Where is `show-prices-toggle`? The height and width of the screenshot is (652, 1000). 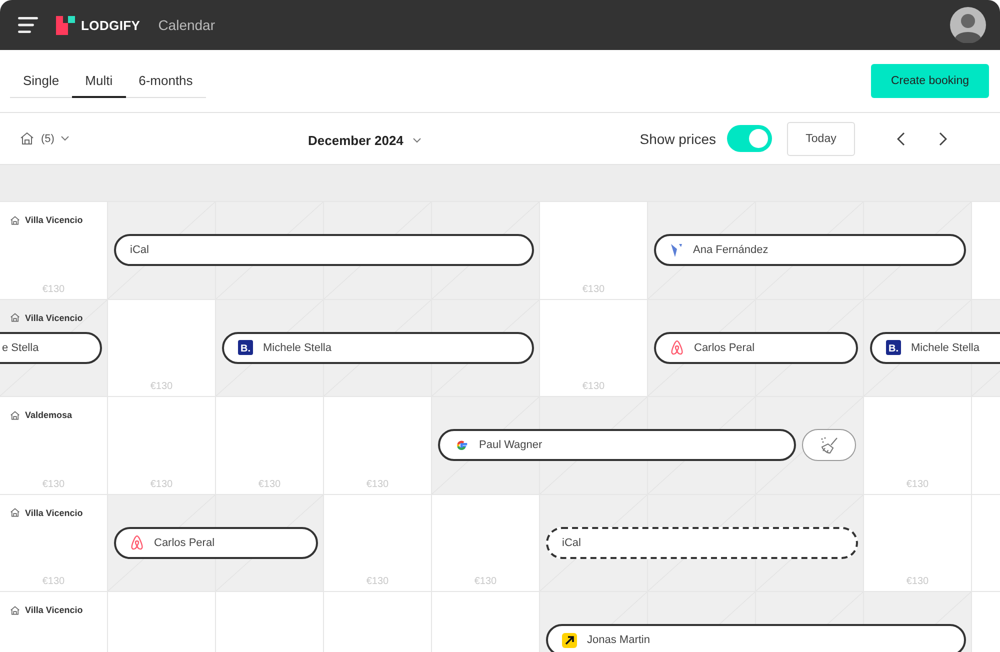 show-prices-toggle is located at coordinates (749, 138).